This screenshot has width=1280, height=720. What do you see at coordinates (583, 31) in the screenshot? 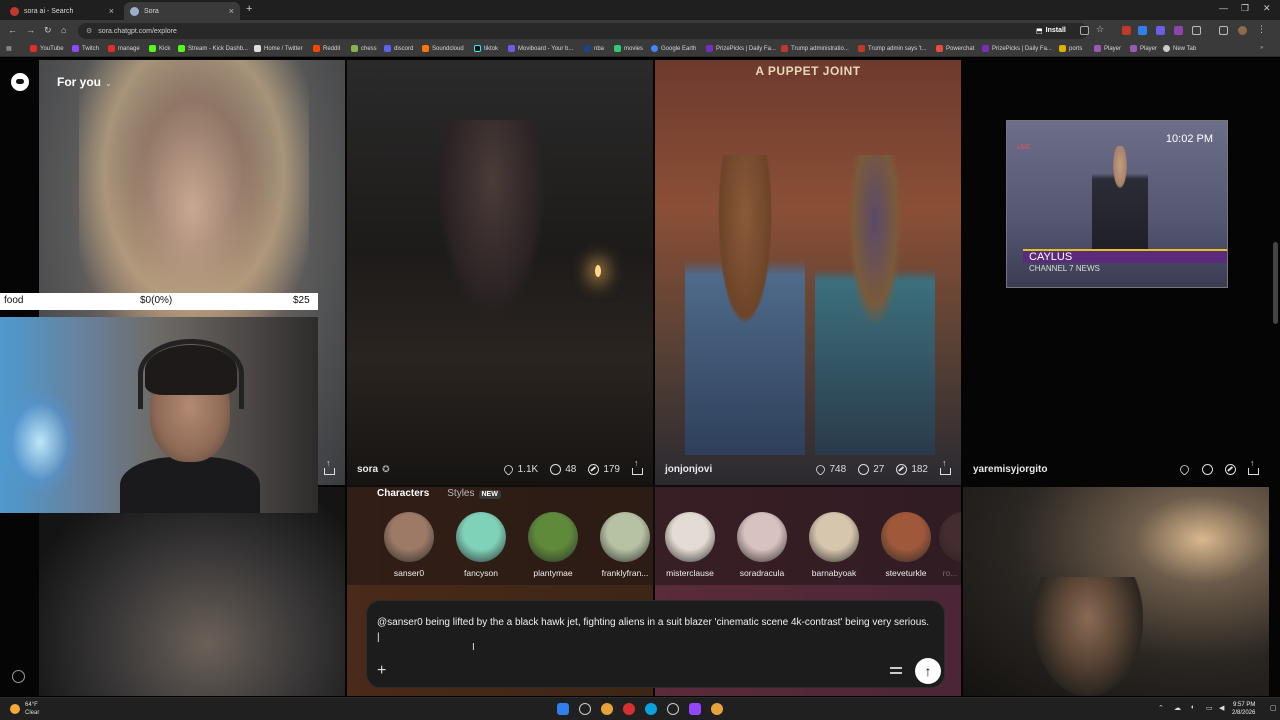
I see `address-bar: ⚙ sora.chatgpt.com/explore` at bounding box center [583, 31].